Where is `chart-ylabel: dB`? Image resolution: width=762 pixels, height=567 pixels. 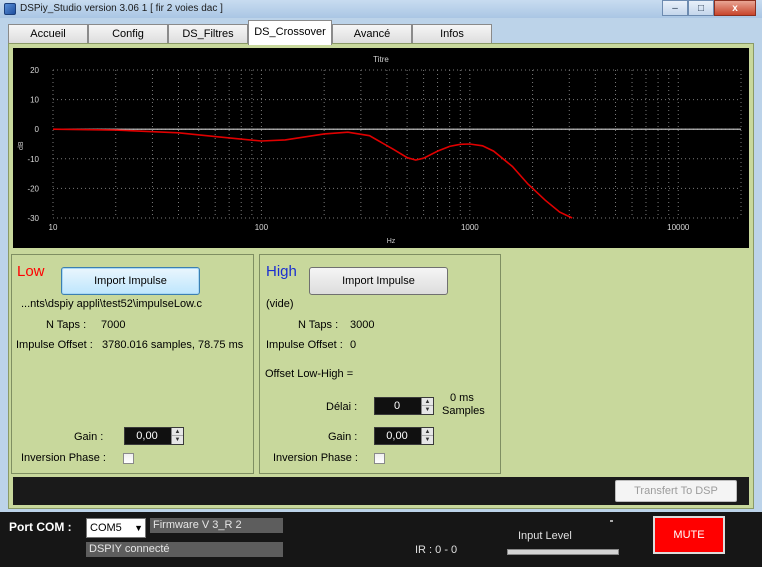
chart-ylabel: dB is located at coordinates (21, 145).